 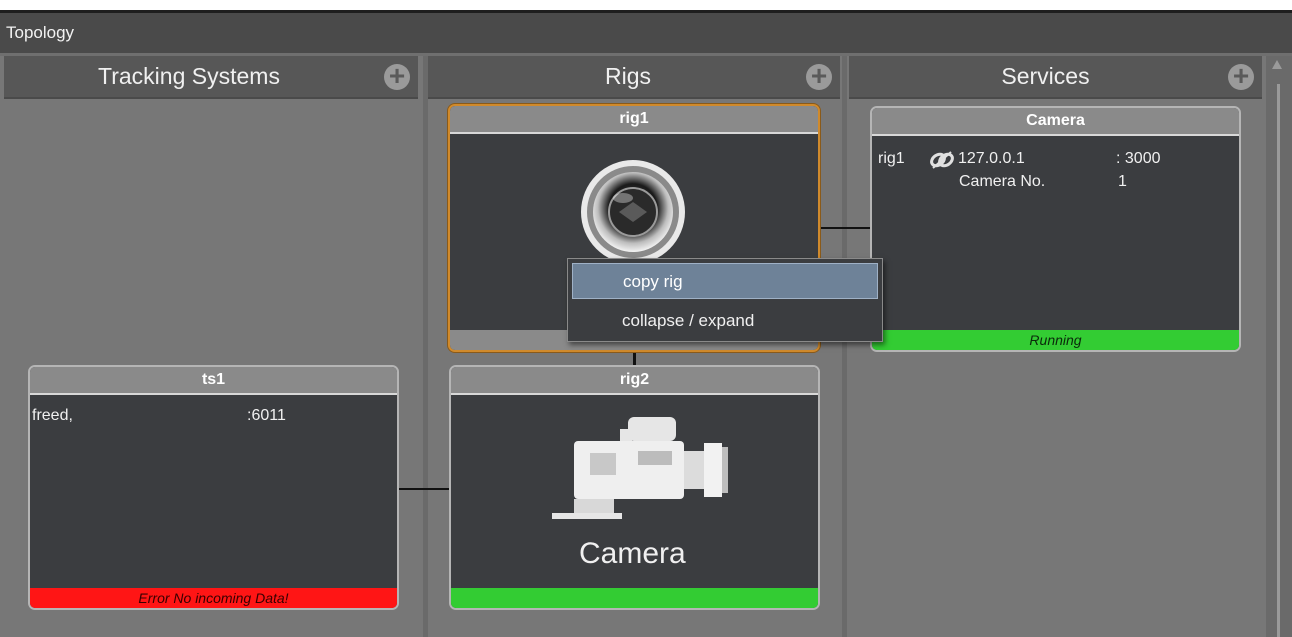 I want to click on service-rig-name: rig1, so click(x=891, y=158).